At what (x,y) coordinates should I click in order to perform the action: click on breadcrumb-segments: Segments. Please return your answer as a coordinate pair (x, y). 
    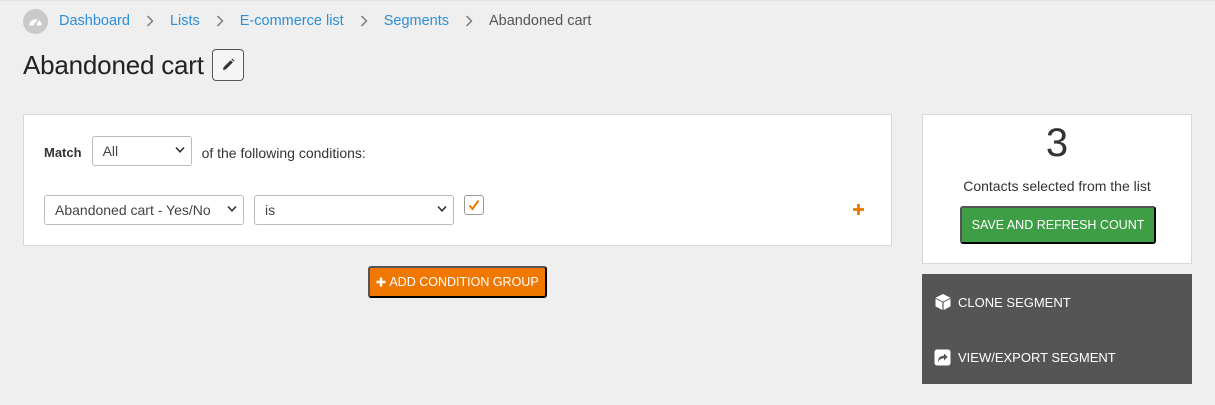
    Looking at the image, I should click on (416, 21).